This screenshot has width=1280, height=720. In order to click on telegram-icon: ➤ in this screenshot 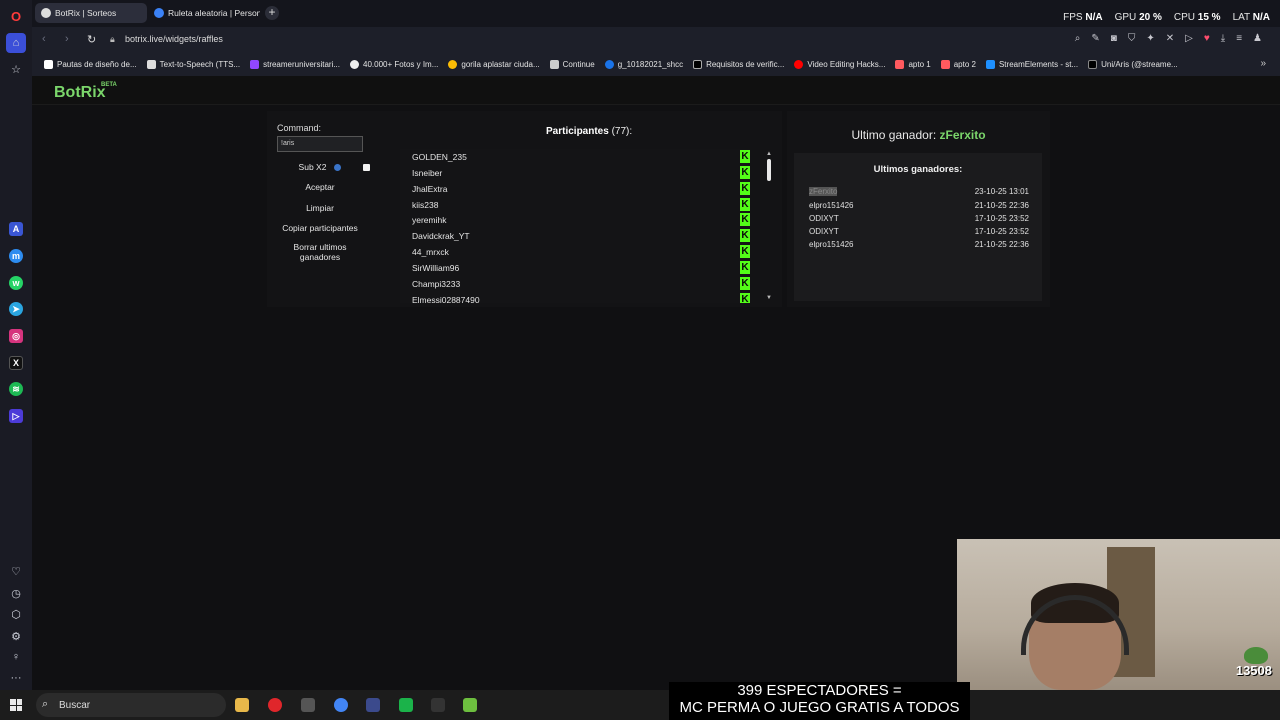, I will do `click(16, 309)`.